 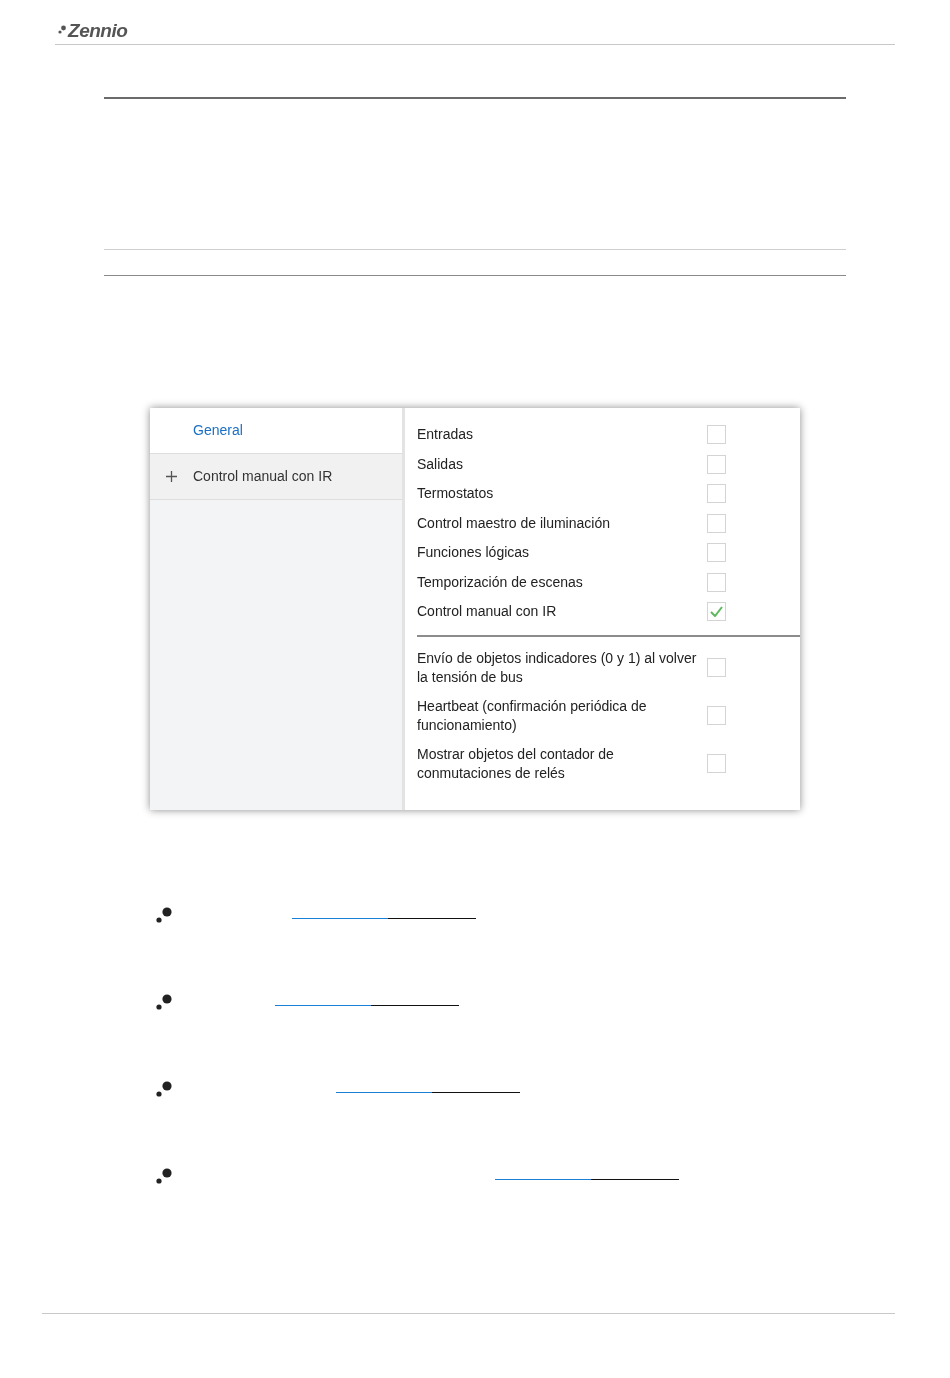 What do you see at coordinates (516, 763) in the screenshot?
I see `option-label: Mostrar objetos del contador de conmutaciones de relés` at bounding box center [516, 763].